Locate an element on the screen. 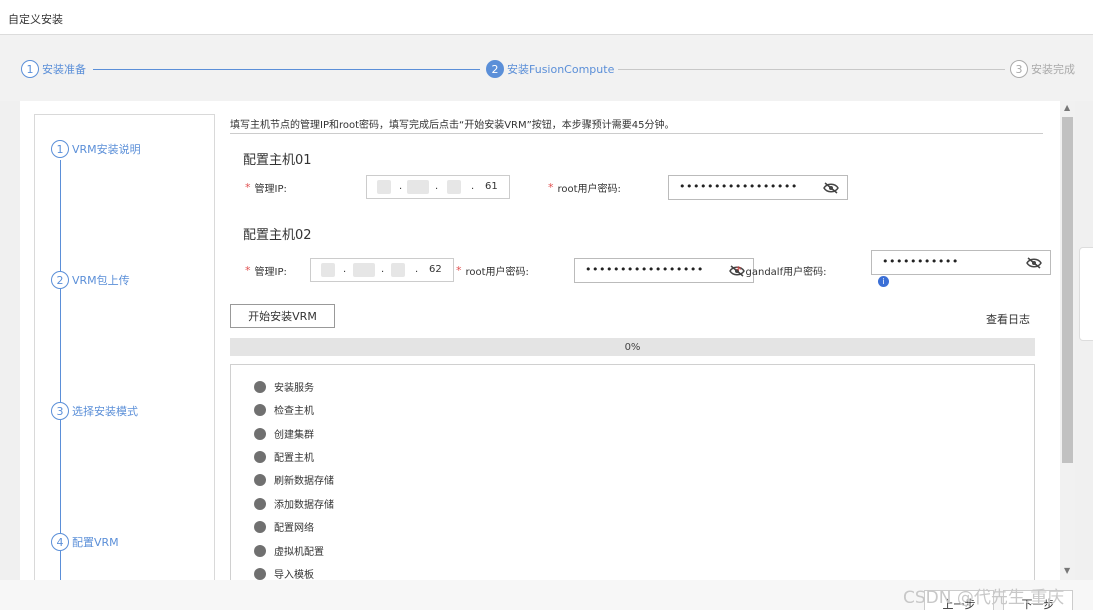 This screenshot has height=610, width=1093. substep-vrm-upload: 2 VRM包上传 is located at coordinates (91, 280).